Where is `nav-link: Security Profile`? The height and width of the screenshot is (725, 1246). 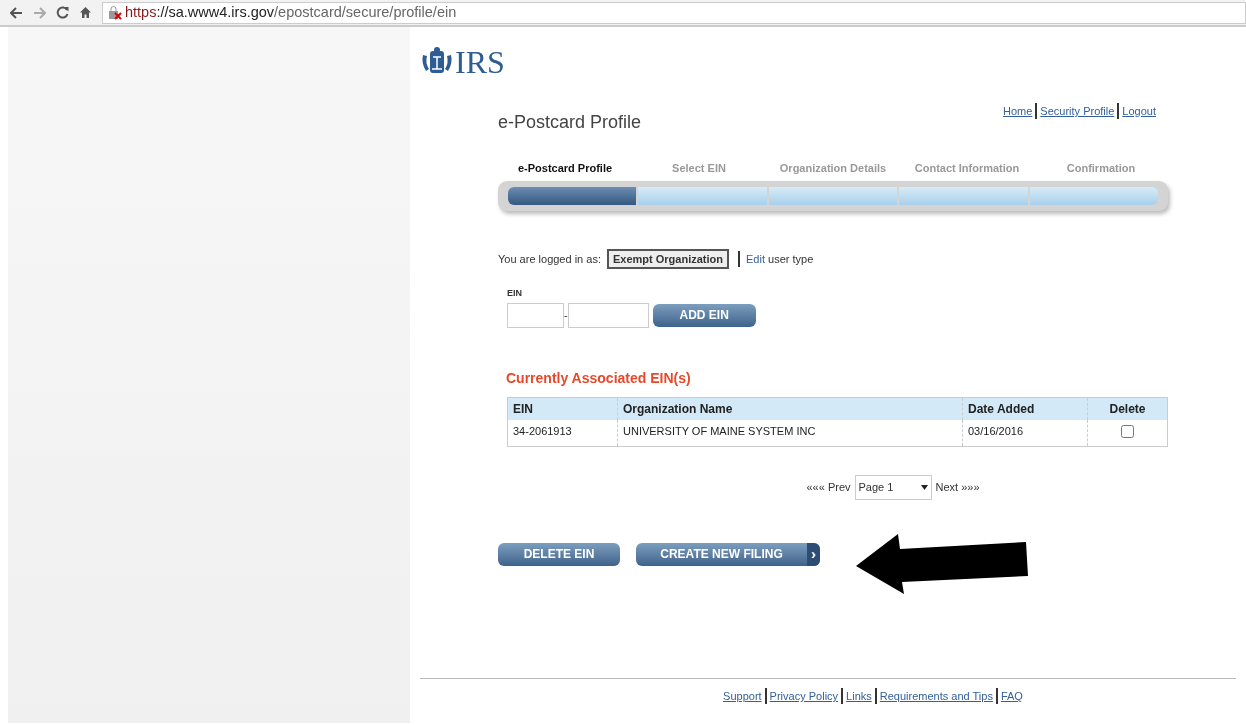 nav-link: Security Profile is located at coordinates (1077, 111).